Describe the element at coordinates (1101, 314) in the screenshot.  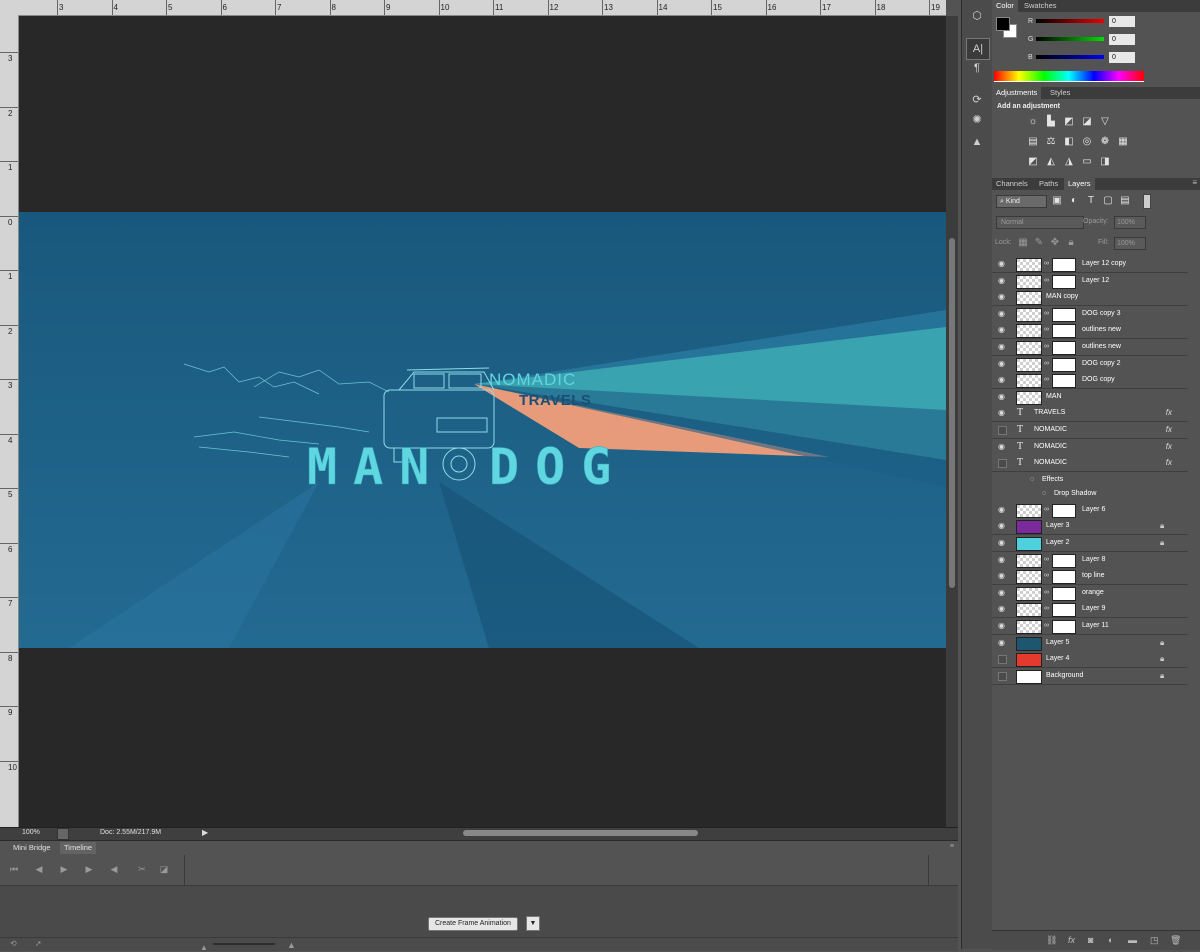
I see `layer-name: DOG copy 3` at that location.